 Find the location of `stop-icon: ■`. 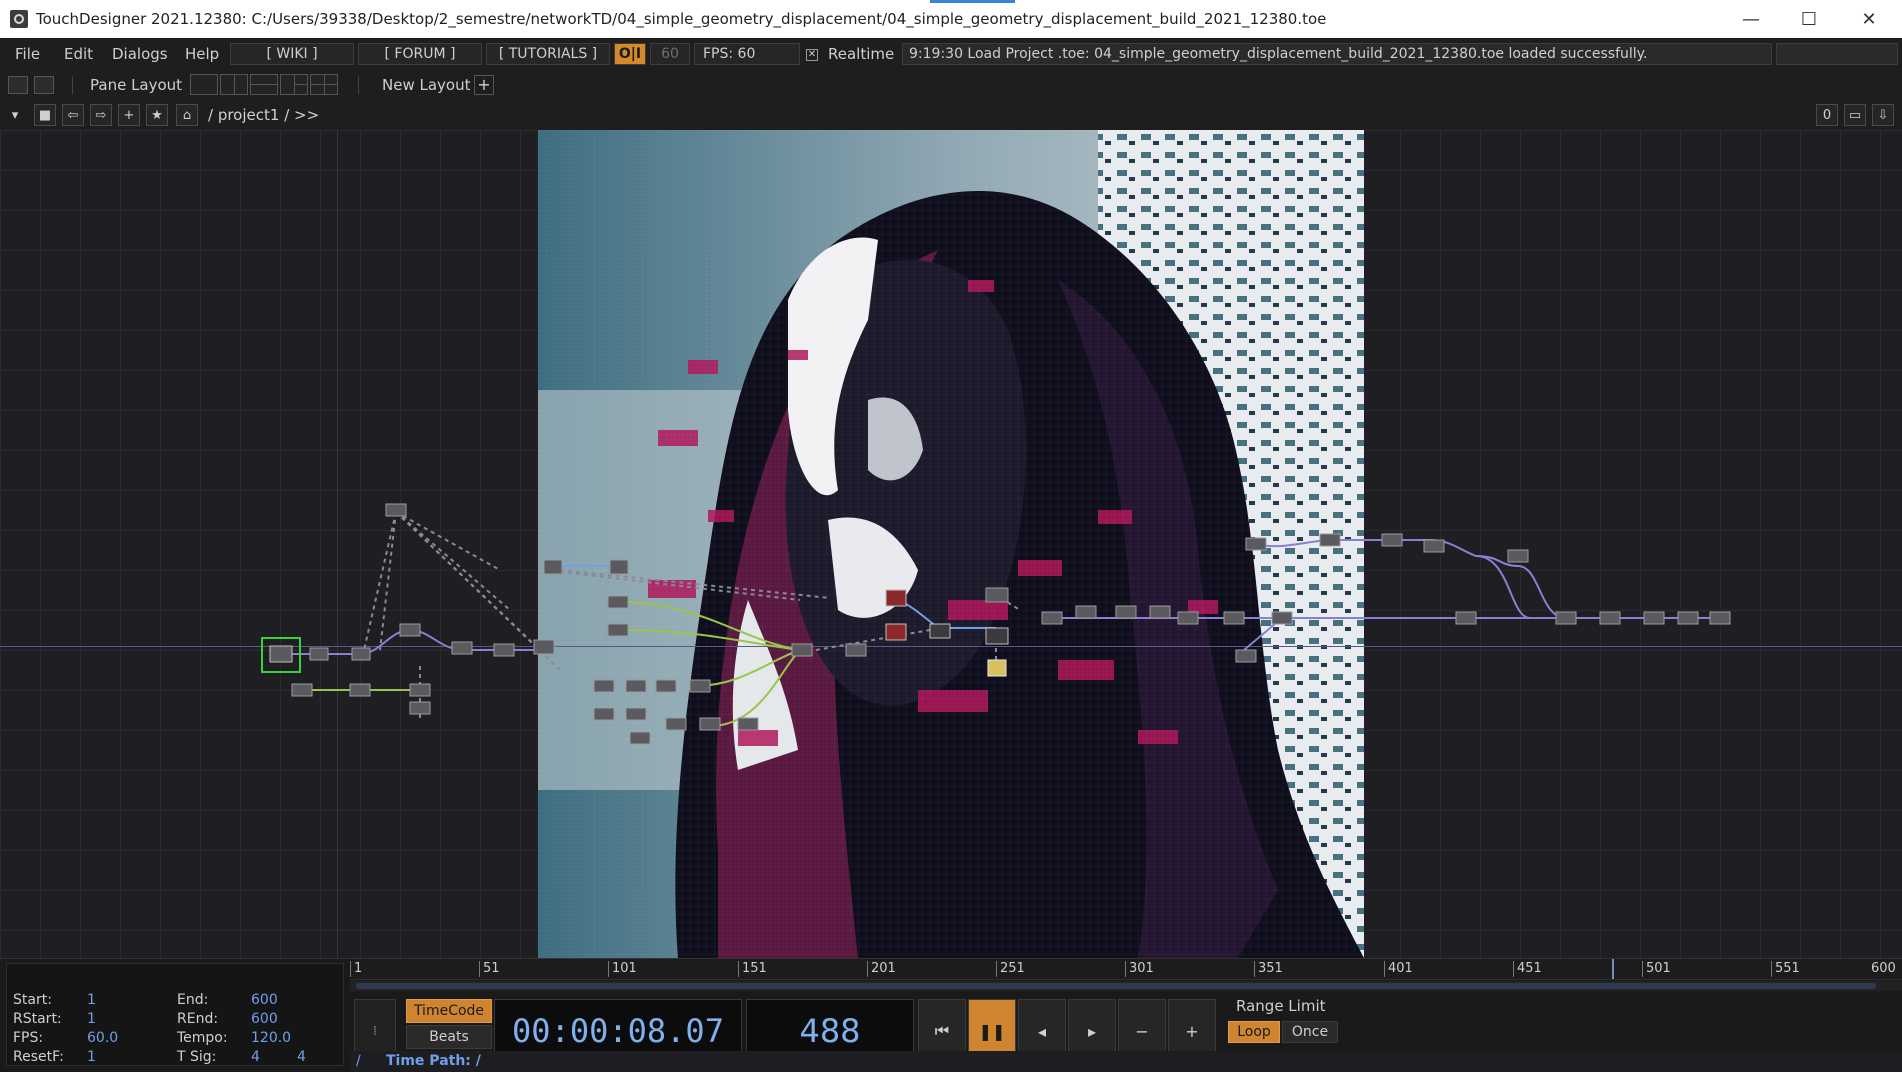

stop-icon: ■ is located at coordinates (45, 115).